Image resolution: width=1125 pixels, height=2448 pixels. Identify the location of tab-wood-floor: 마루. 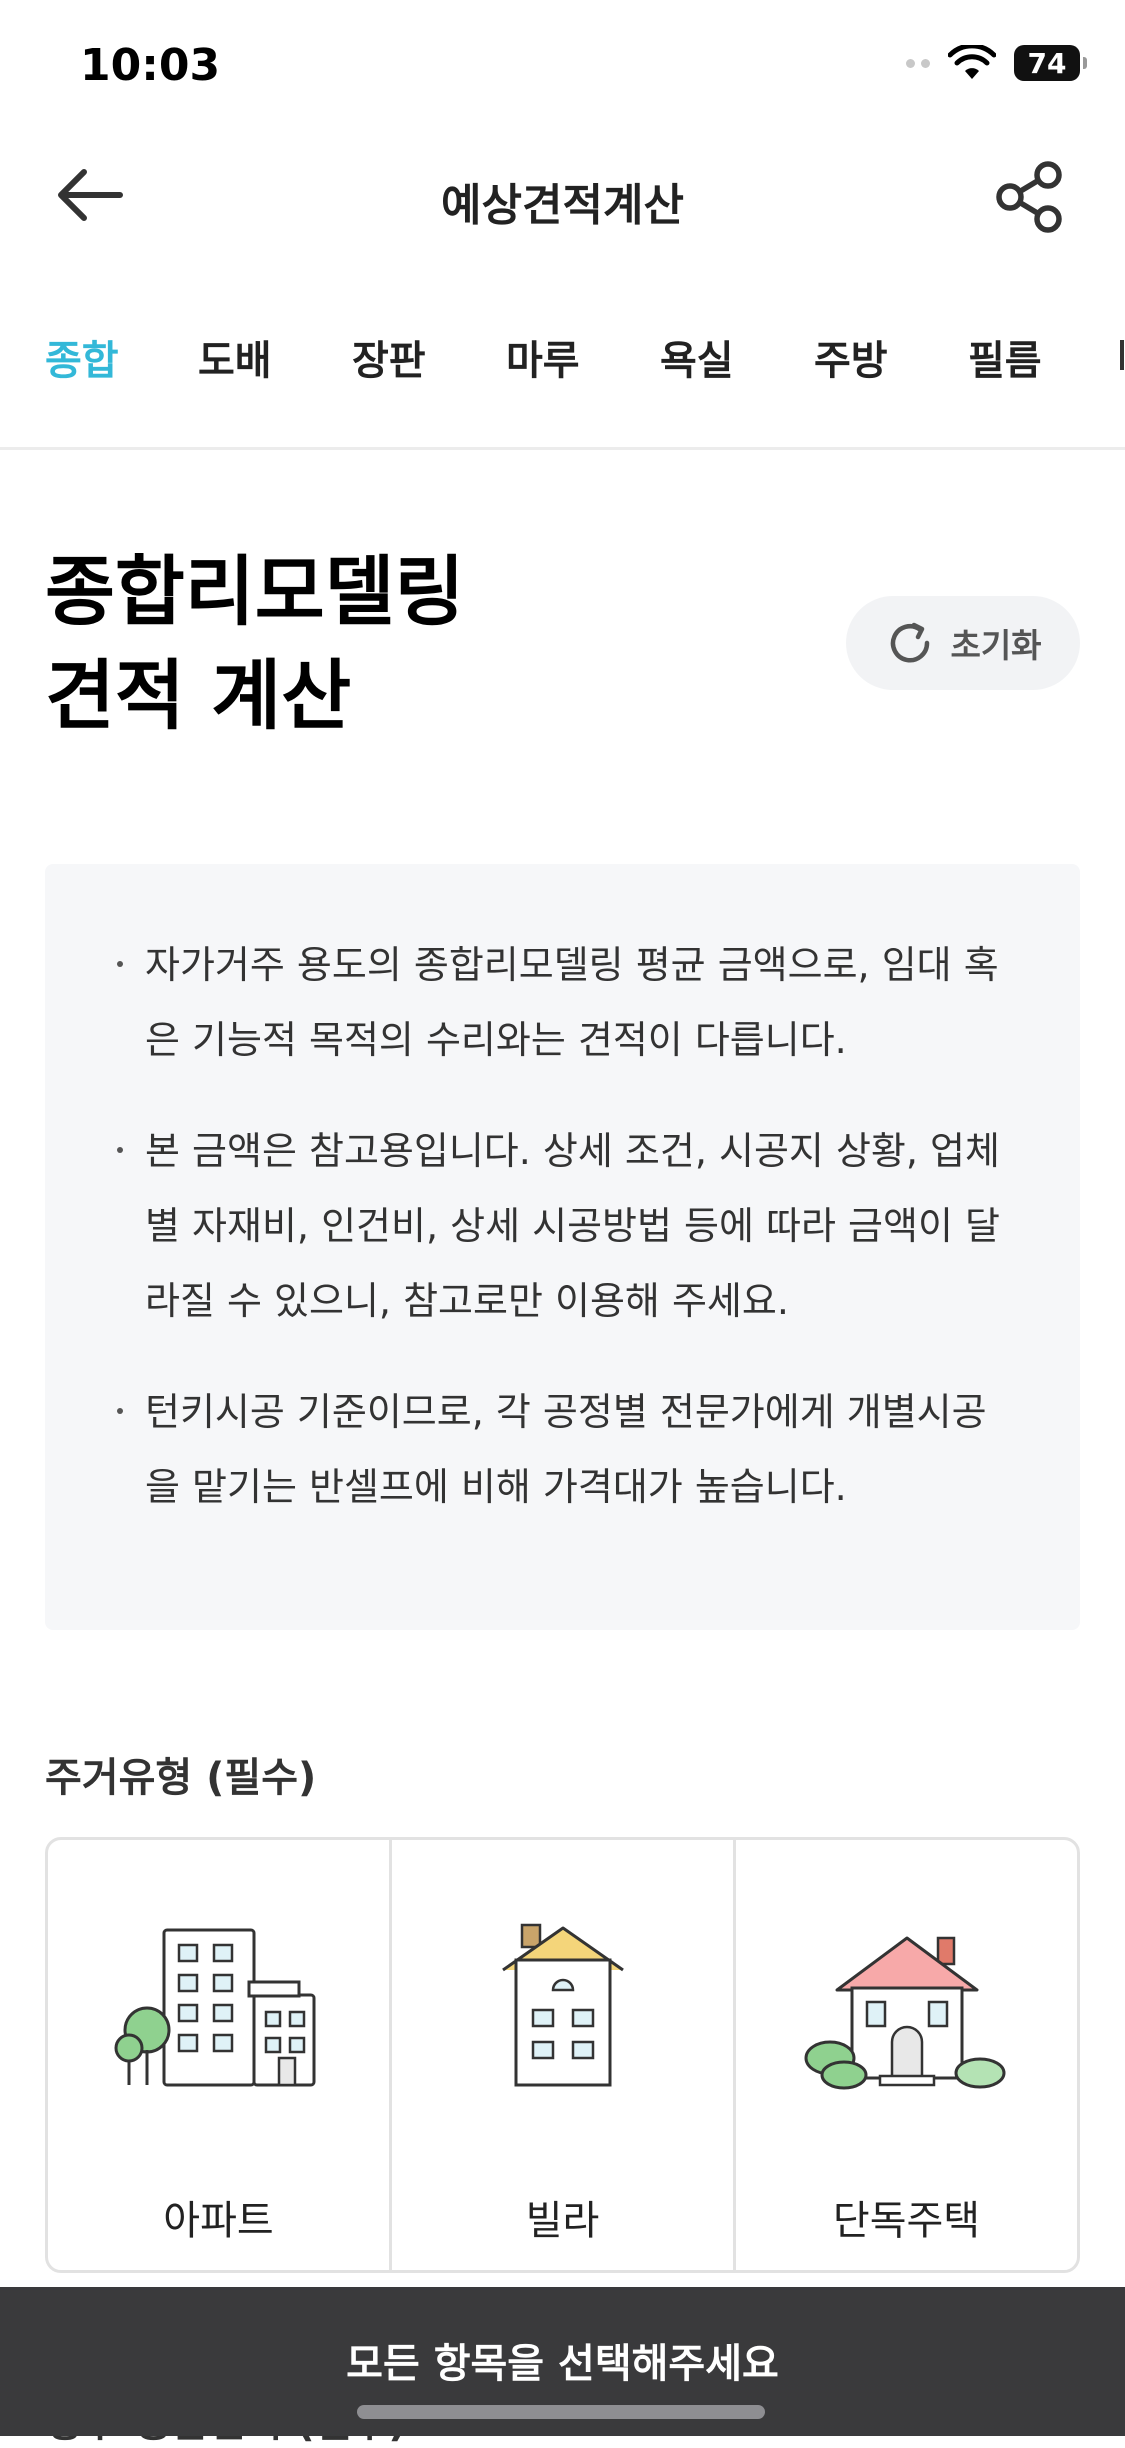
(543, 357).